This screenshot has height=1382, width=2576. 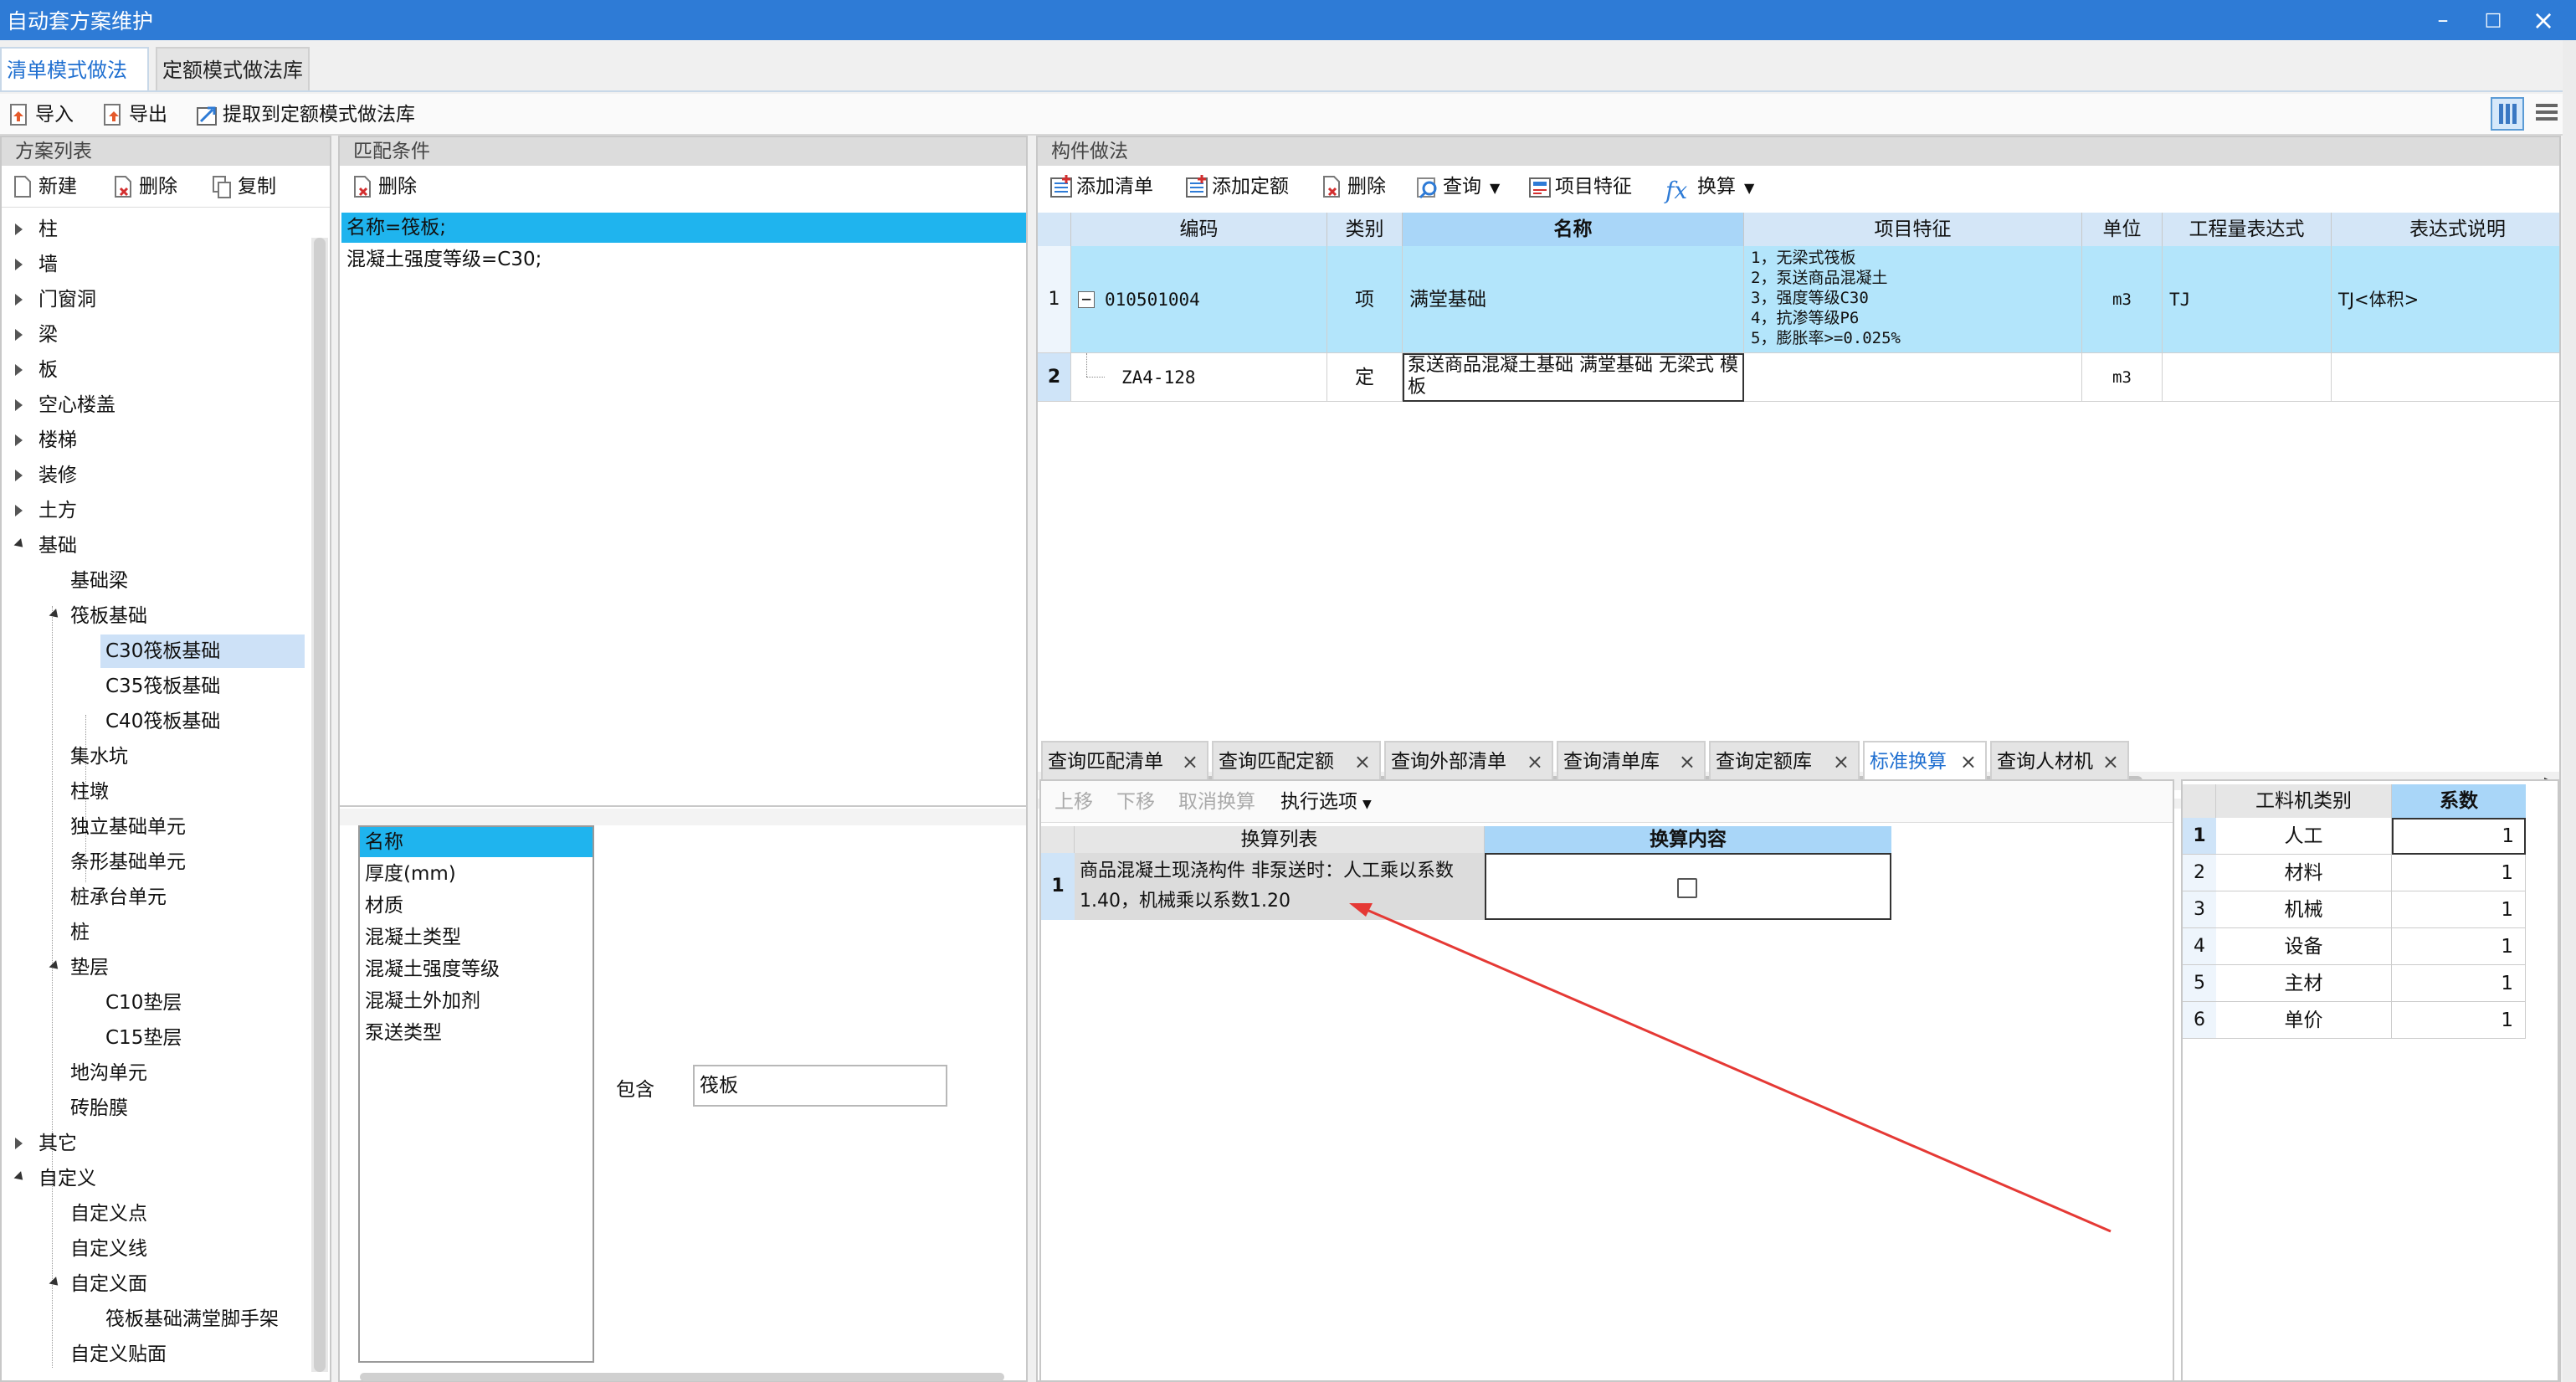 What do you see at coordinates (683, 228) in the screenshot?
I see `condition-row-name: 名称=筏板;` at bounding box center [683, 228].